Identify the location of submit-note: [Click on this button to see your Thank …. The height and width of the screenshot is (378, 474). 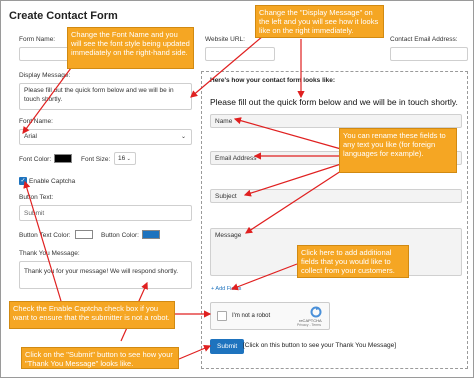
(320, 345).